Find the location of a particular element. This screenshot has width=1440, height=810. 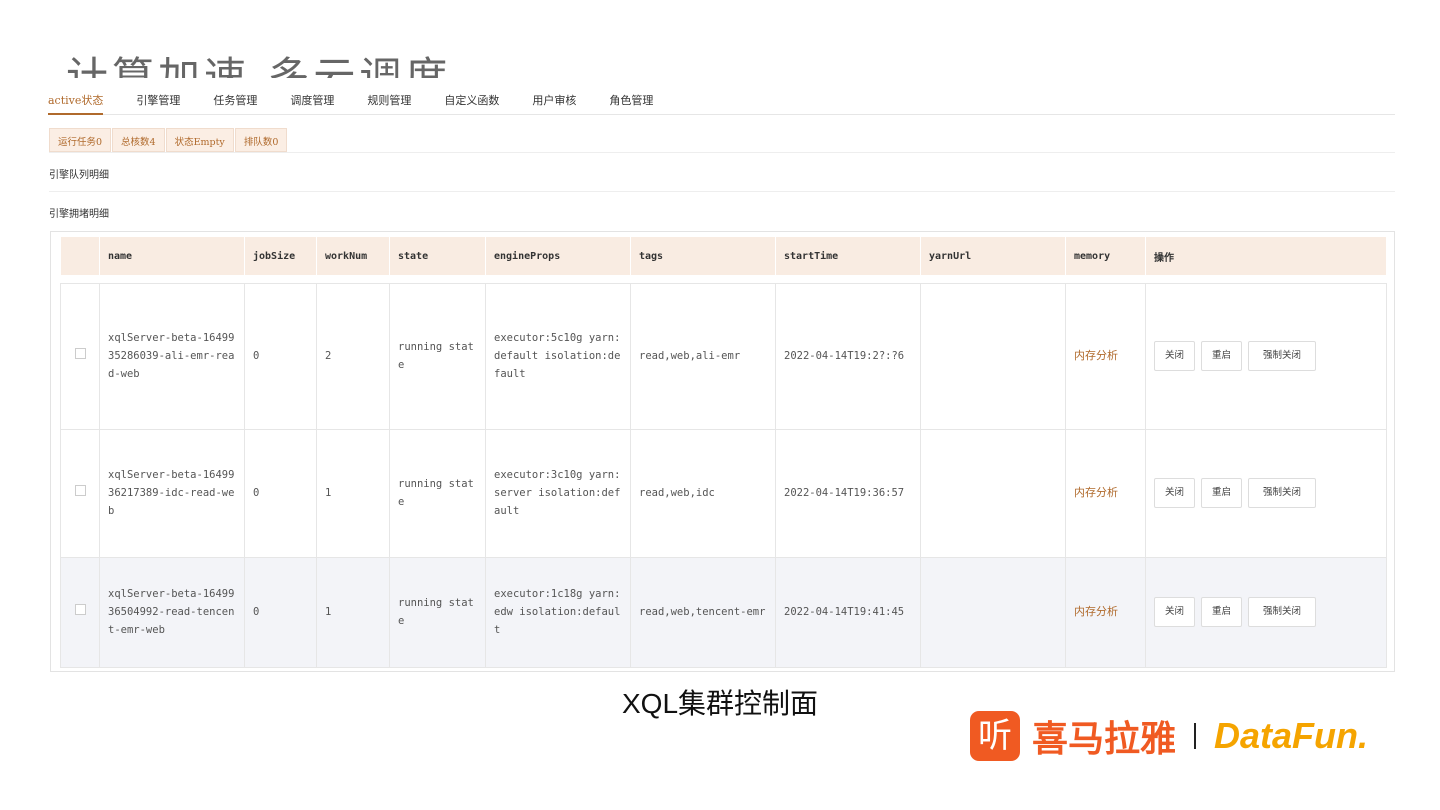

total-cores-badge: 总核数4 is located at coordinates (138, 140).